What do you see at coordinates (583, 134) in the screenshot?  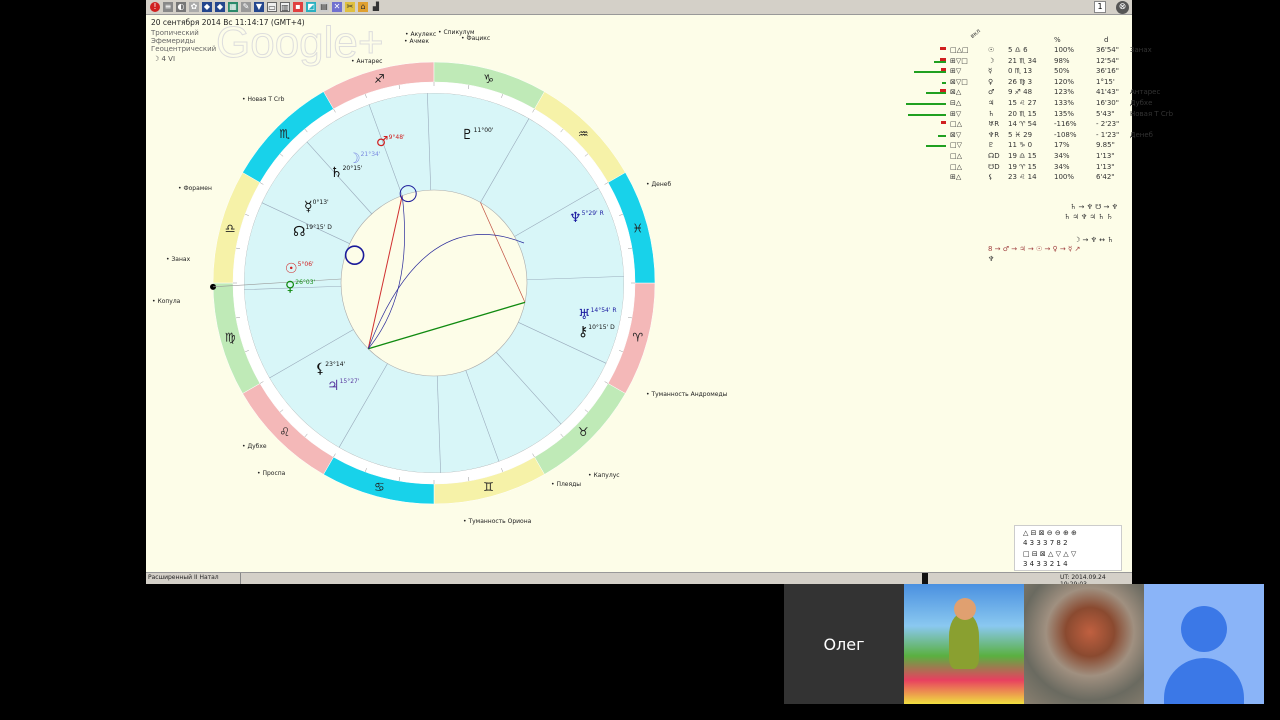 I see `sign-glyph-10: ♒` at bounding box center [583, 134].